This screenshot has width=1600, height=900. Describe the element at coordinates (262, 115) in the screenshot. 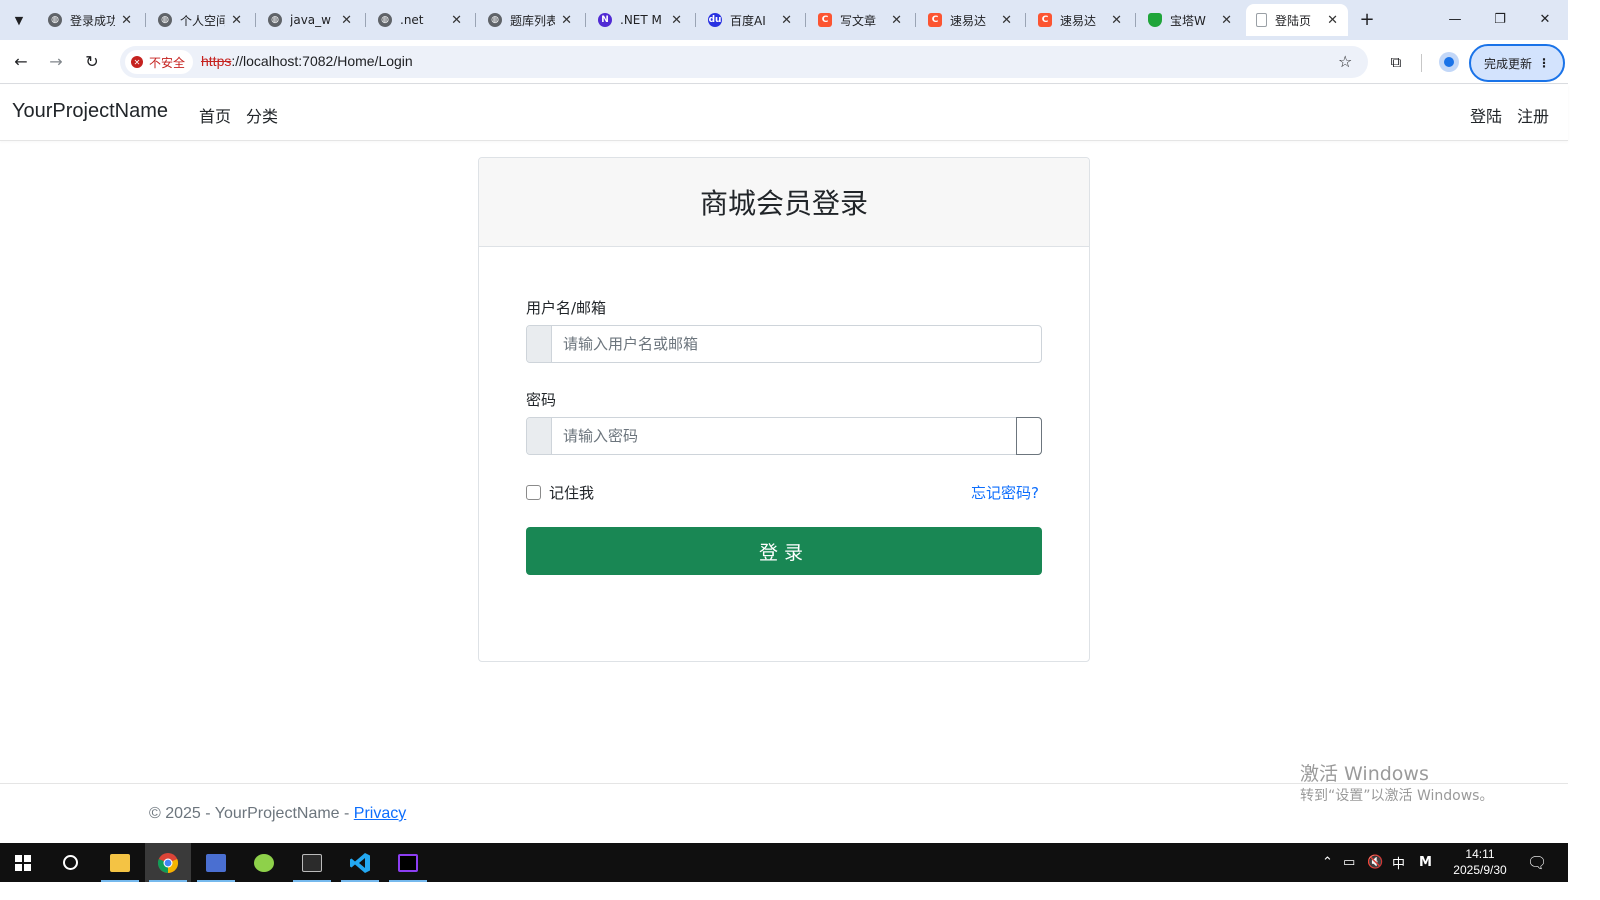

I see `nav-link-category: 分类` at that location.